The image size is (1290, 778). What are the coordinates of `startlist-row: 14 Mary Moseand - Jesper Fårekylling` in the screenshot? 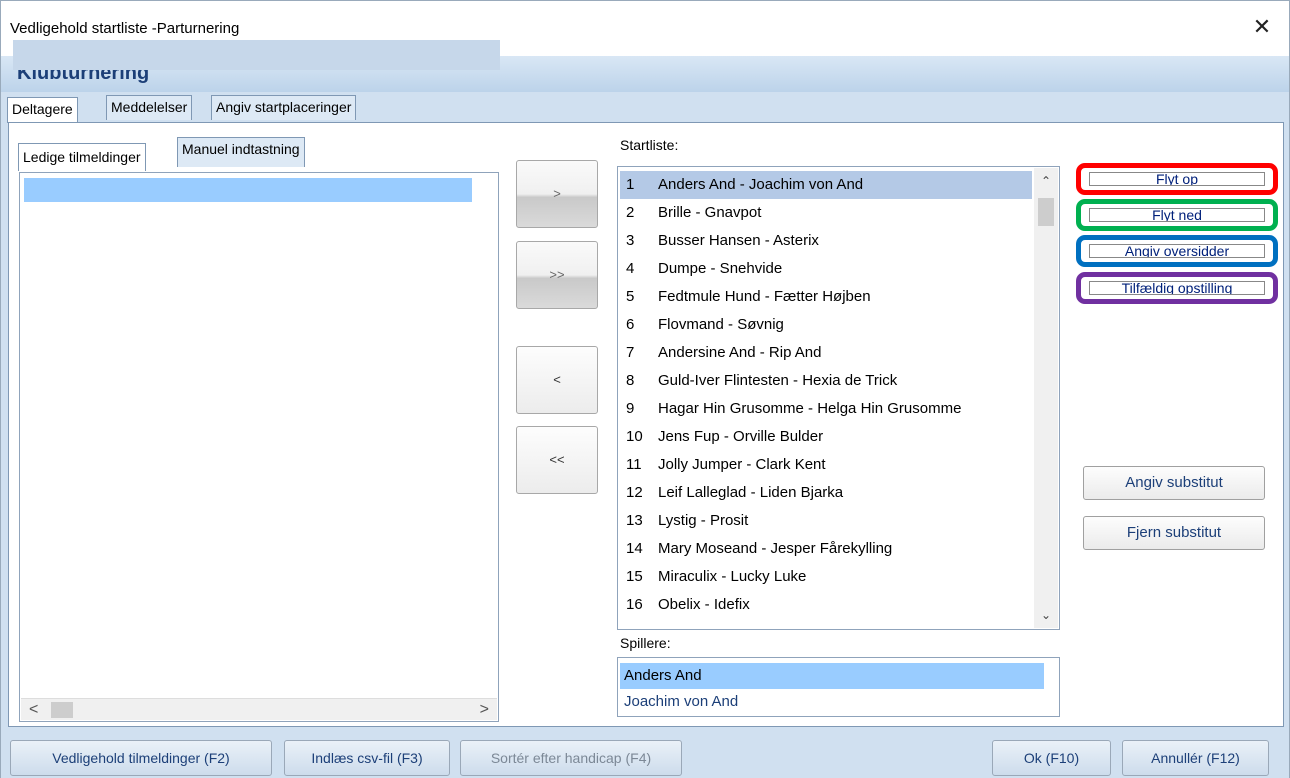 It's located at (826, 549).